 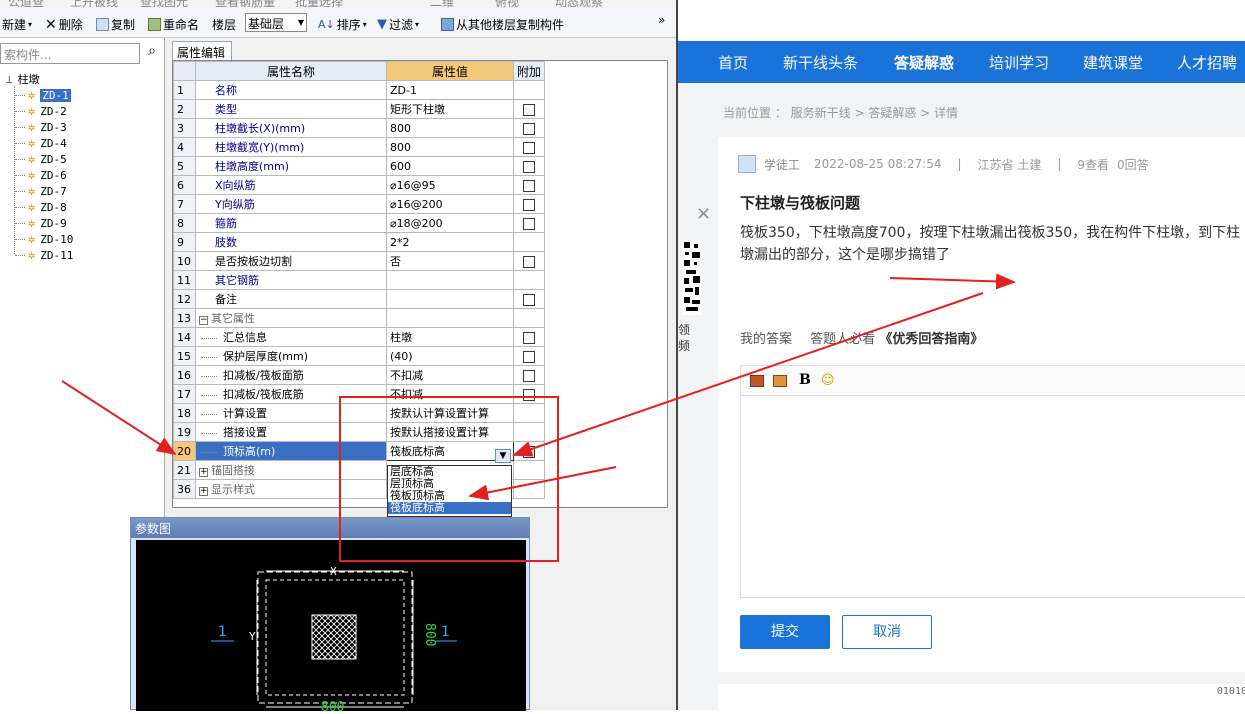 I want to click on table-row: 2 类型 矩形下柱墩, so click(x=359, y=109).